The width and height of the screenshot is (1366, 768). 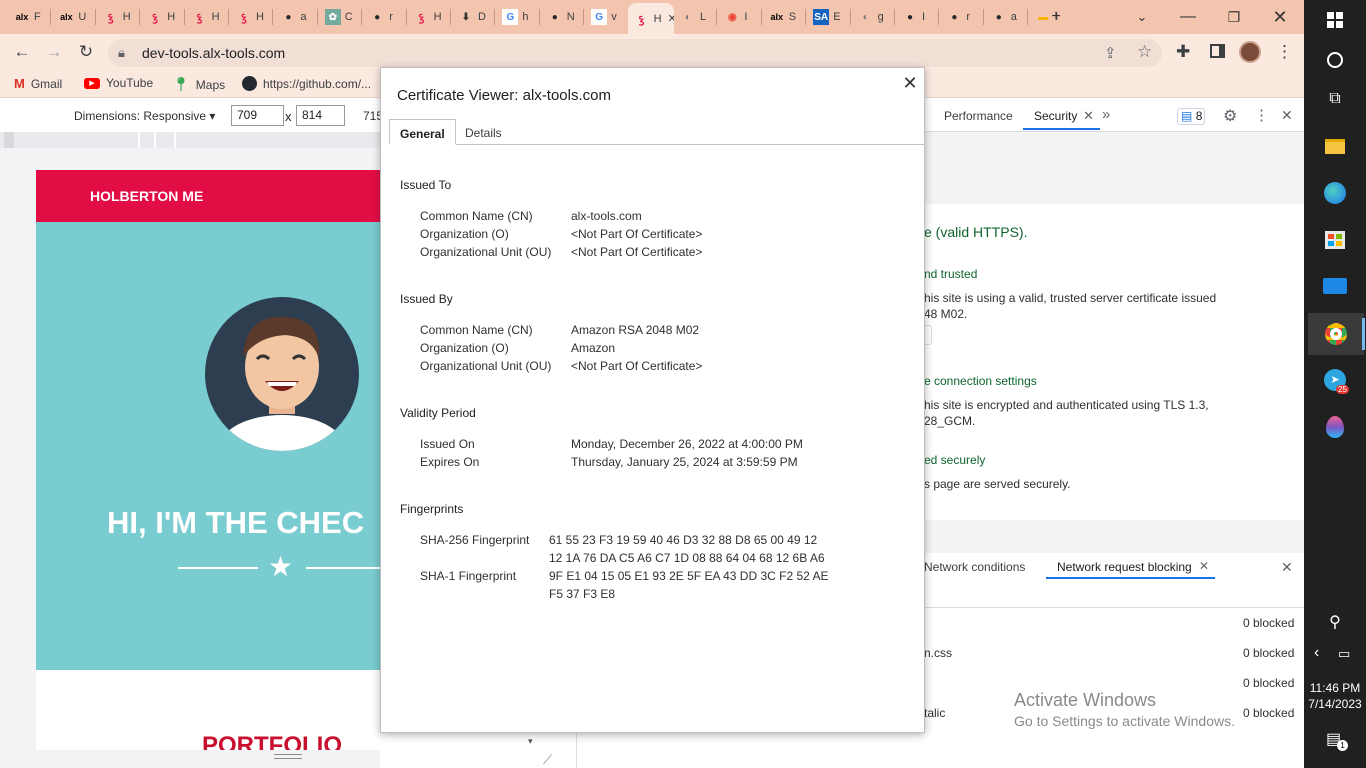 What do you see at coordinates (1335, 427) in the screenshot?
I see `paint-drop-icon` at bounding box center [1335, 427].